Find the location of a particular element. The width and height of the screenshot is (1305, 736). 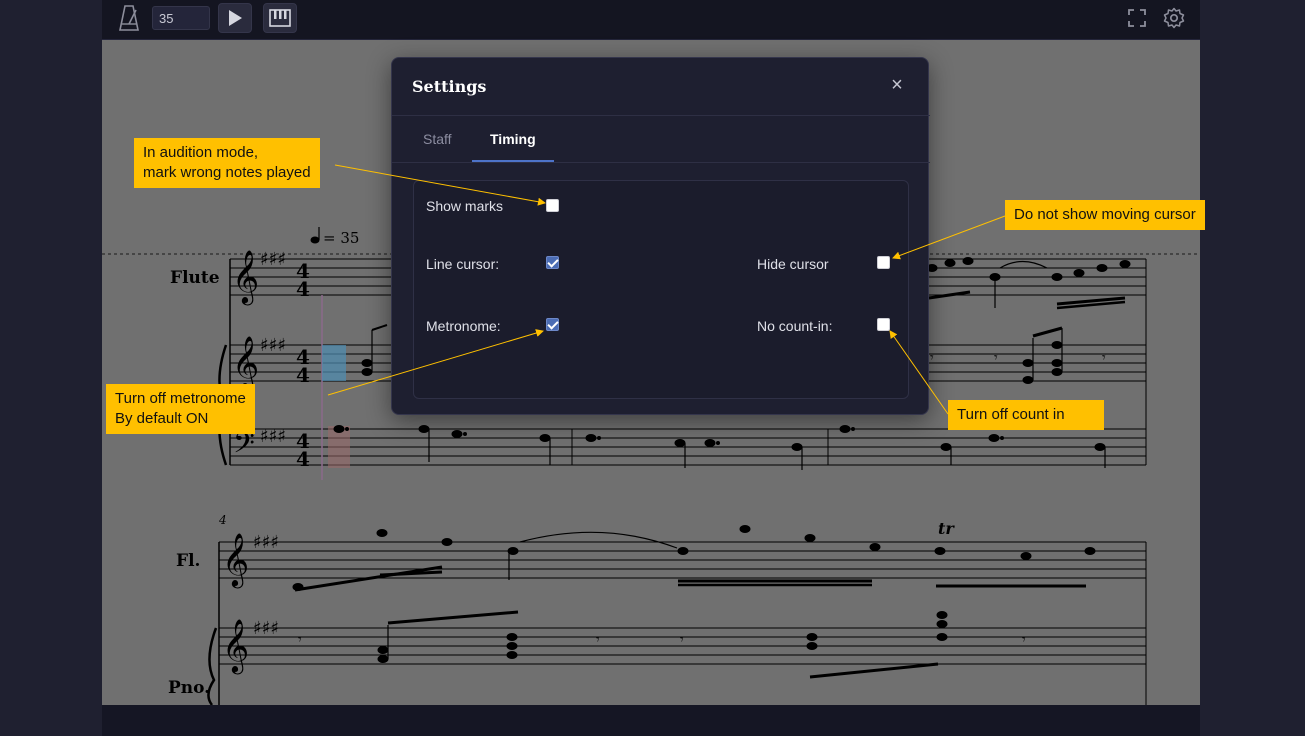

fullscreen-icon is located at coordinates (1137, 18).